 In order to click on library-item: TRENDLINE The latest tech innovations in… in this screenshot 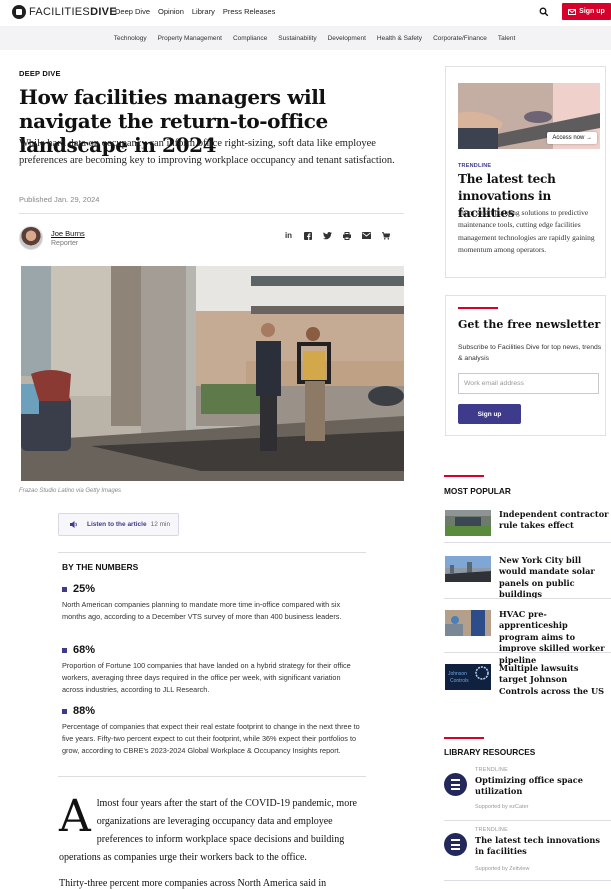, I will do `click(527, 854)`.